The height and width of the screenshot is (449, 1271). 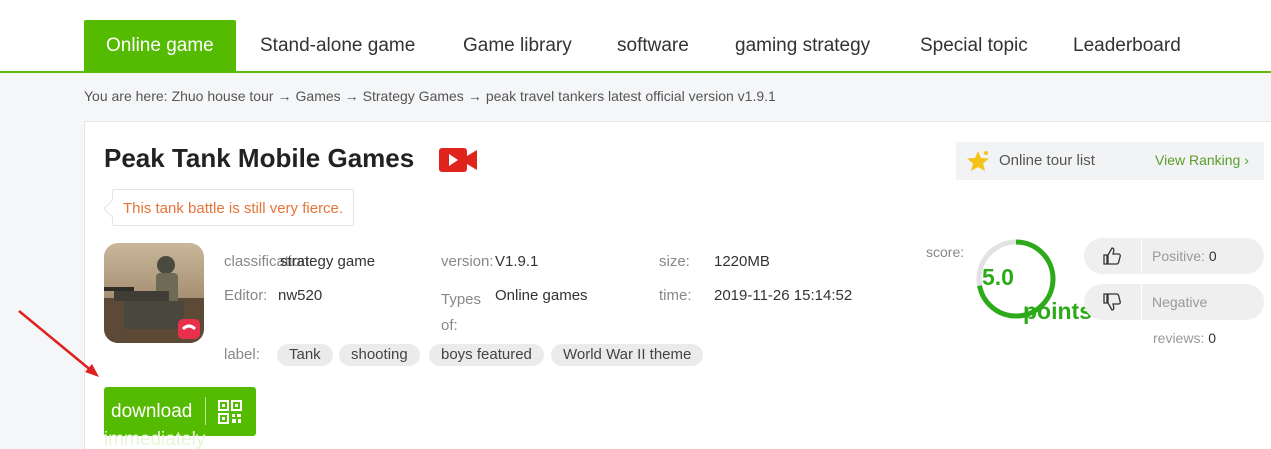 What do you see at coordinates (978, 161) in the screenshot?
I see `star-icon` at bounding box center [978, 161].